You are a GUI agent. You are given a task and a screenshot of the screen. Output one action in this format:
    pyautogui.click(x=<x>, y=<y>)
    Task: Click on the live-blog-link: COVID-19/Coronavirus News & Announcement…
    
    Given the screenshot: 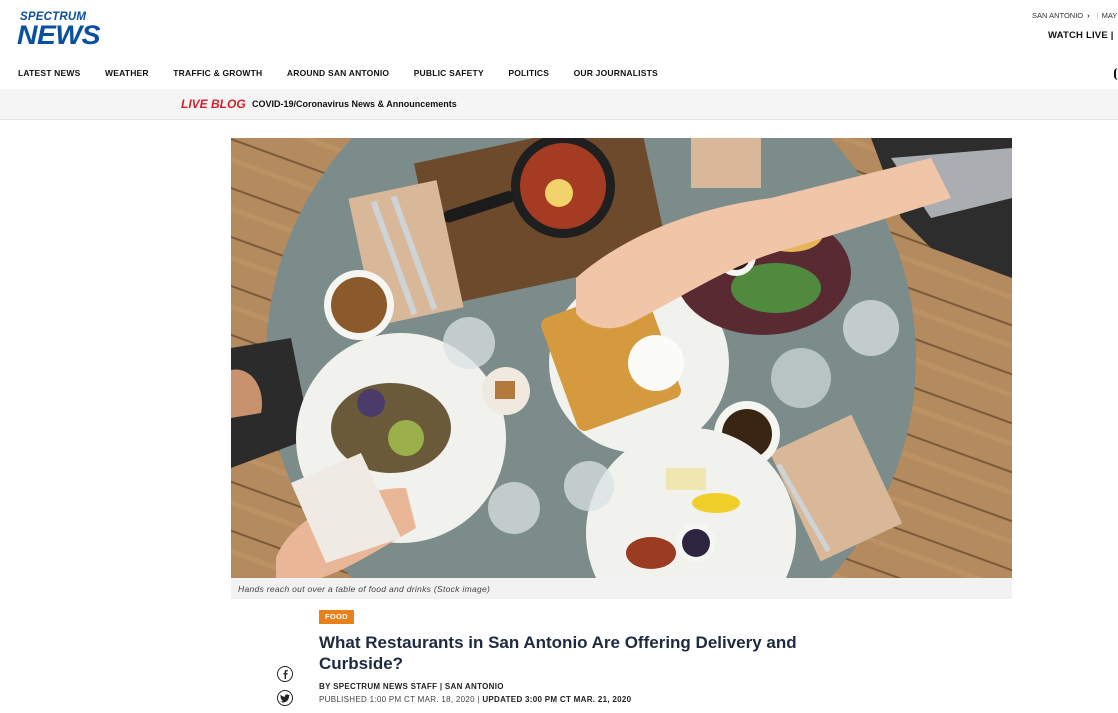 What is the action you would take?
    pyautogui.click(x=354, y=104)
    